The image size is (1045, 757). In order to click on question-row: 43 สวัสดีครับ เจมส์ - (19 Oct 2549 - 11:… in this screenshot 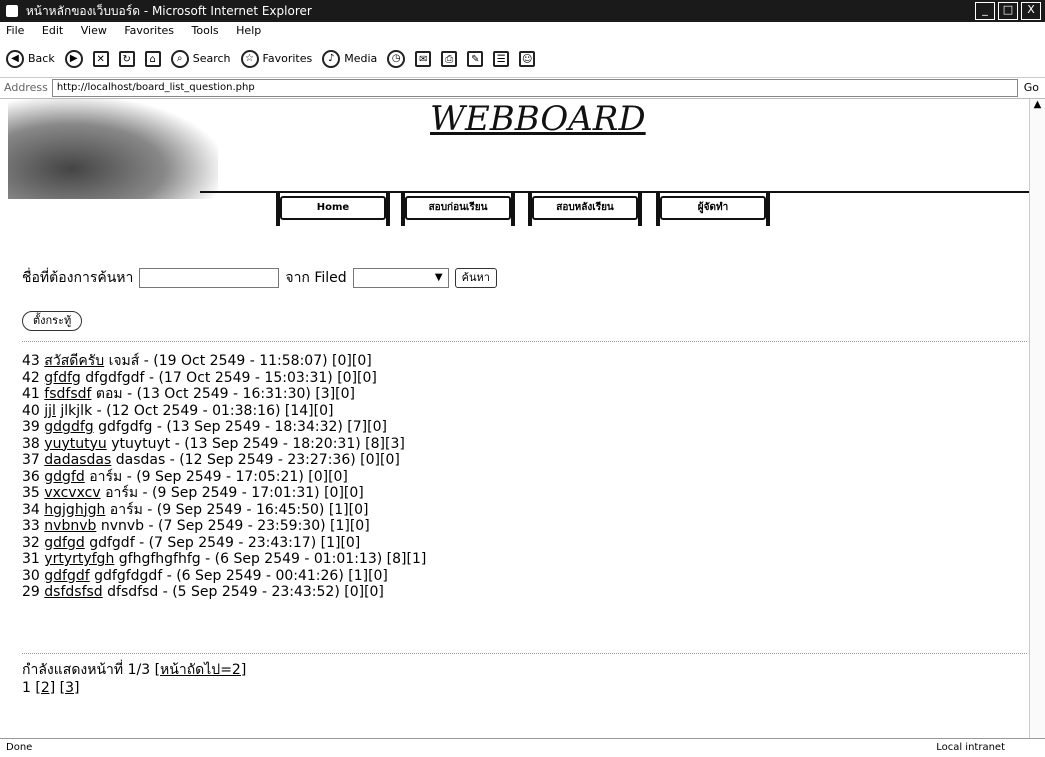, I will do `click(197, 361)`.